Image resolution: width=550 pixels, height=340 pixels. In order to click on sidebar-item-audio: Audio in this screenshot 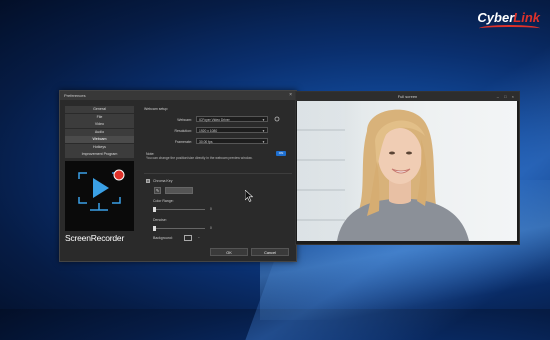, I will do `click(99, 132)`.